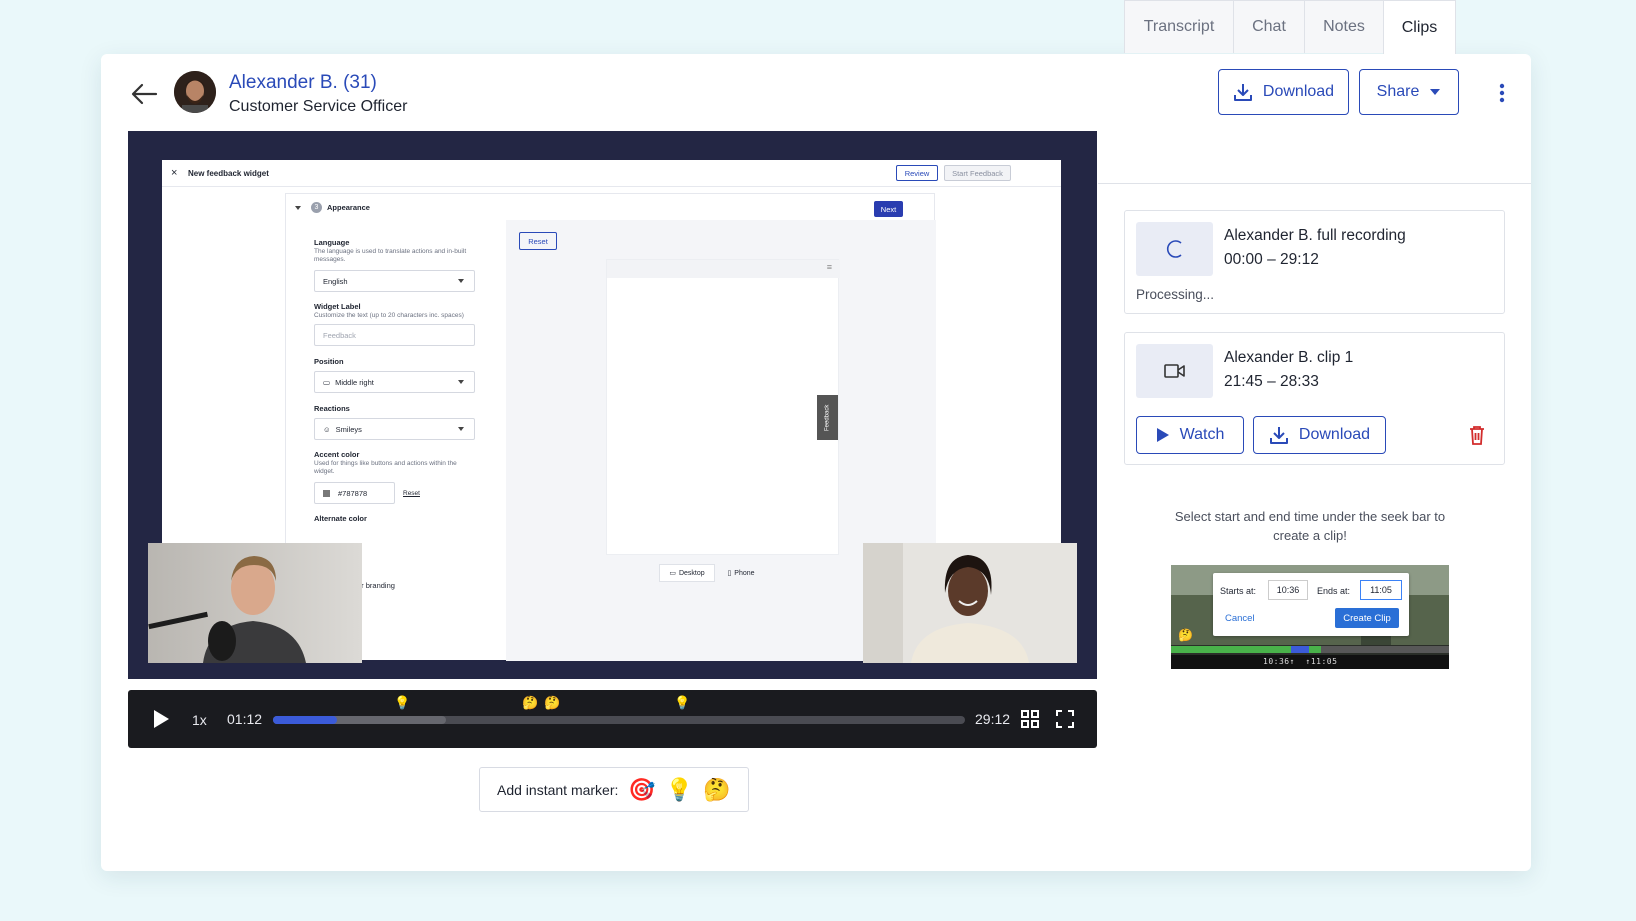 The height and width of the screenshot is (921, 1636). I want to click on feedback-side-tab: Feedback, so click(827, 417).